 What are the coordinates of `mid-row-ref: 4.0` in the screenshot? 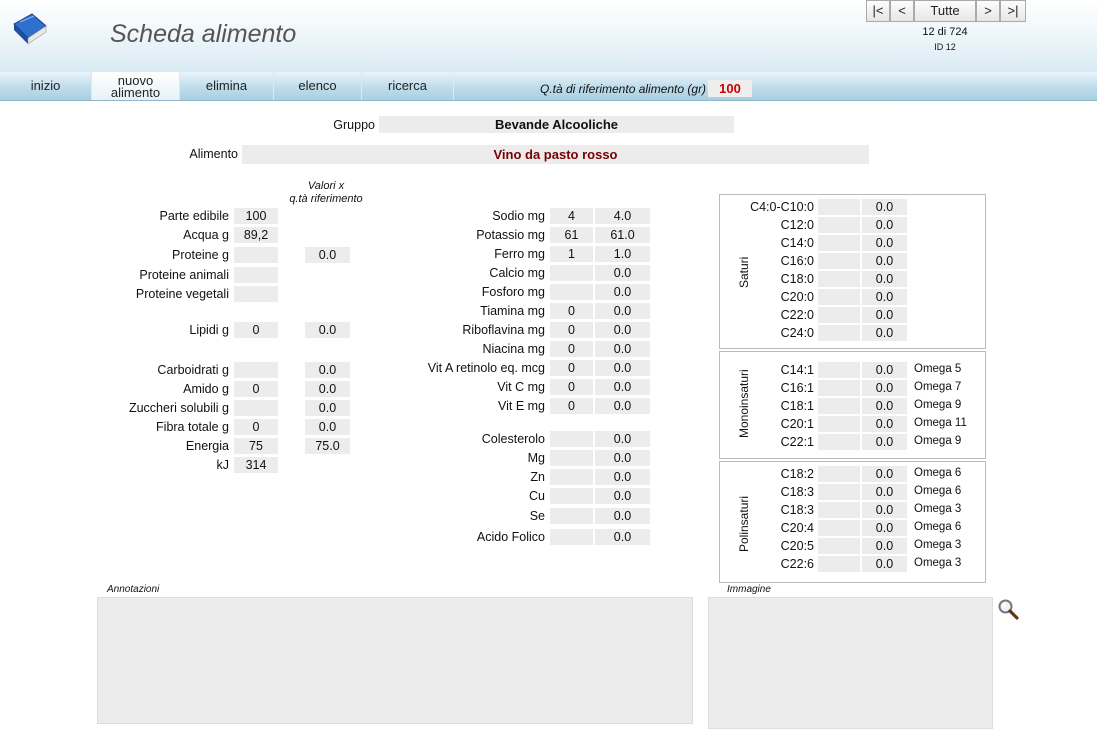 It's located at (622, 216).